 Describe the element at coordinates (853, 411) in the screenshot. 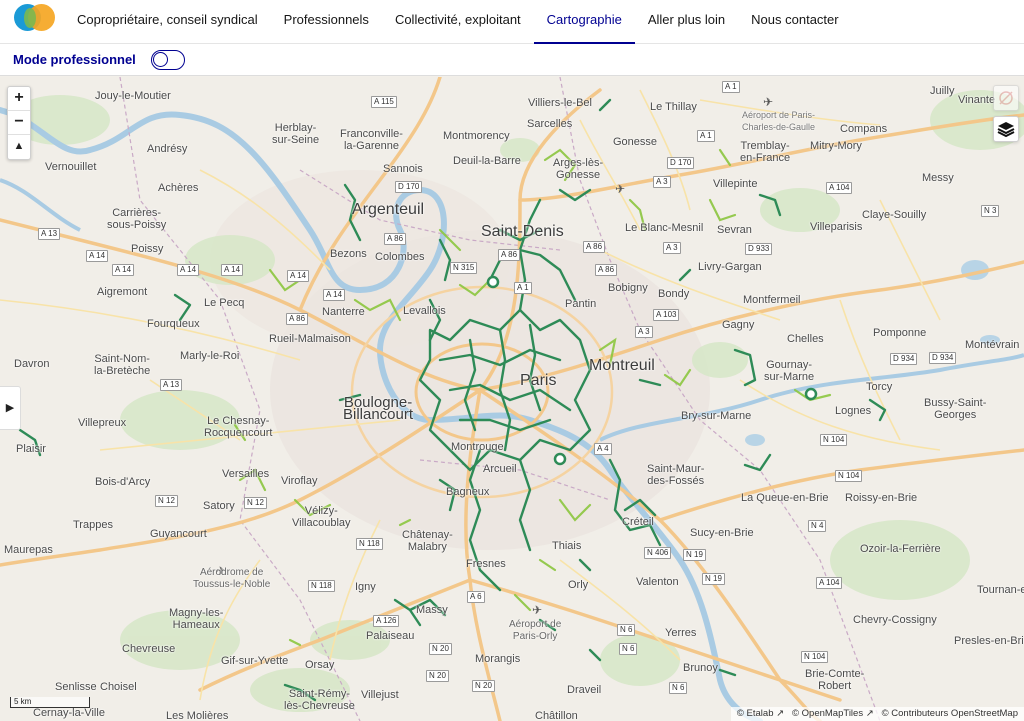

I see `place-label: Lognes` at that location.